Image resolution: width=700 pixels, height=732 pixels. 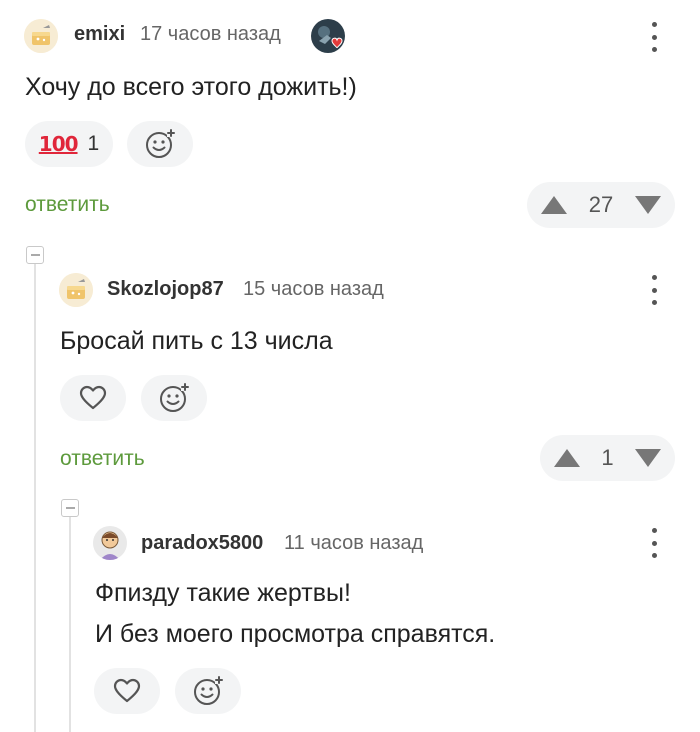 What do you see at coordinates (202, 543) in the screenshot?
I see `comment-username: paradox5800` at bounding box center [202, 543].